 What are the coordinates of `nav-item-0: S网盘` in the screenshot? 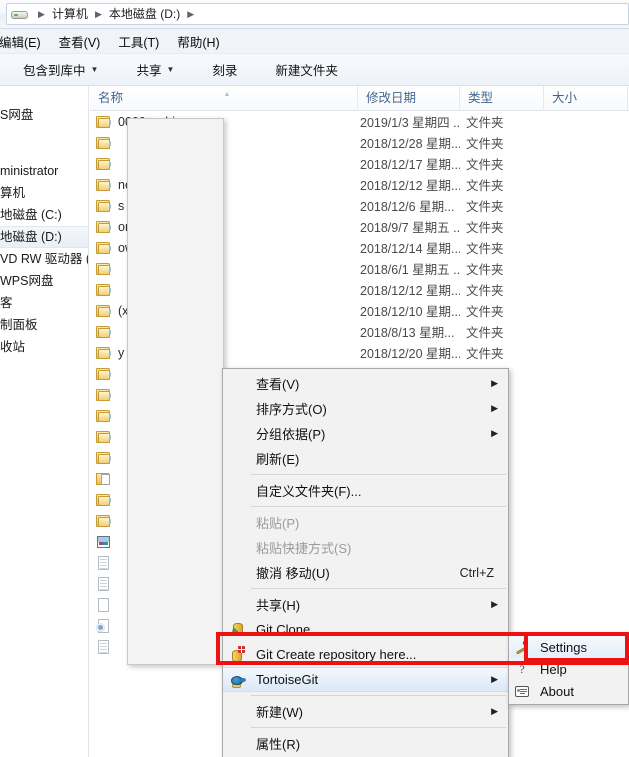 It's located at (44, 115).